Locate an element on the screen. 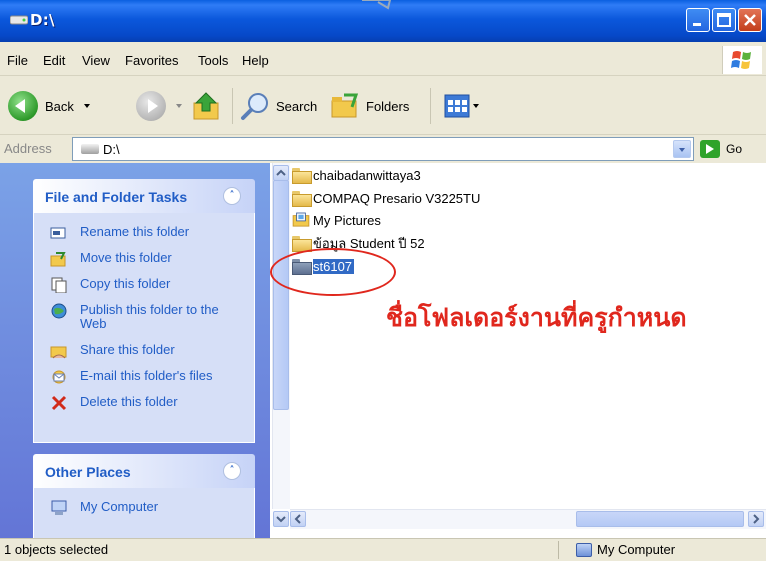 The width and height of the screenshot is (766, 561). menu-help: Help is located at coordinates (255, 60).